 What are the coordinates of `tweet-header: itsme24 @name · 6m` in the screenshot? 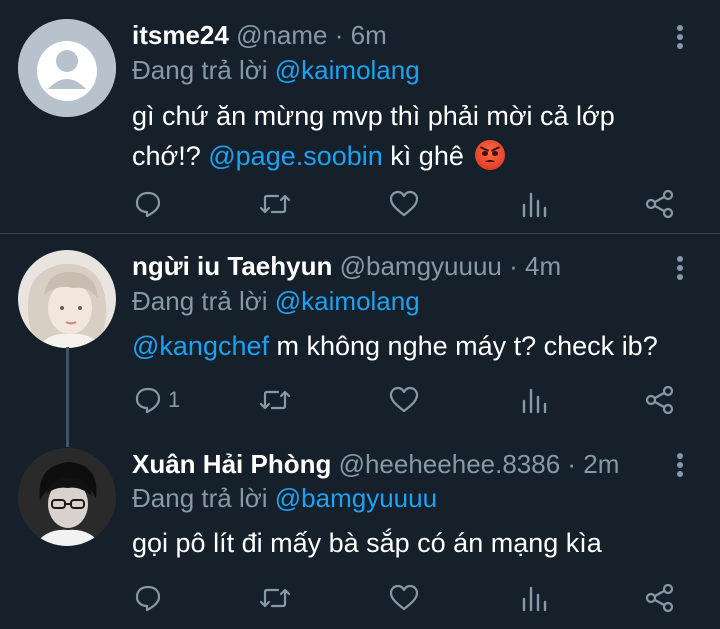 It's located at (259, 35).